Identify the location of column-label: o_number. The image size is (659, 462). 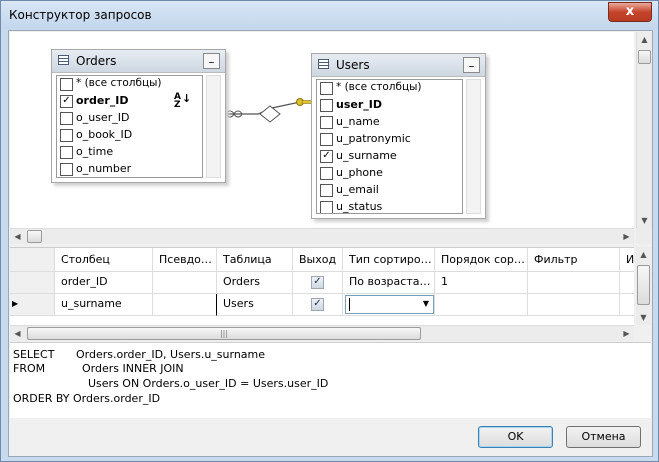
(104, 168).